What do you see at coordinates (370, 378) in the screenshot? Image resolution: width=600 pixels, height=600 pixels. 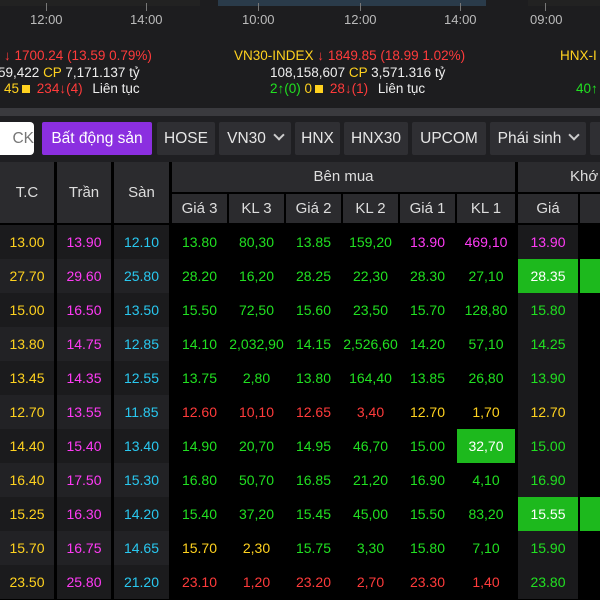 I see `buy-volume-2-cell: 164,40` at bounding box center [370, 378].